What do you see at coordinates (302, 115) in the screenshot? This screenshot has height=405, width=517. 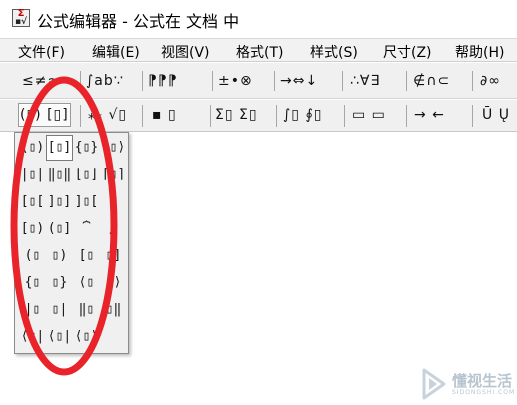 I see `integral-templates-button: ∫▯ ∮▯` at bounding box center [302, 115].